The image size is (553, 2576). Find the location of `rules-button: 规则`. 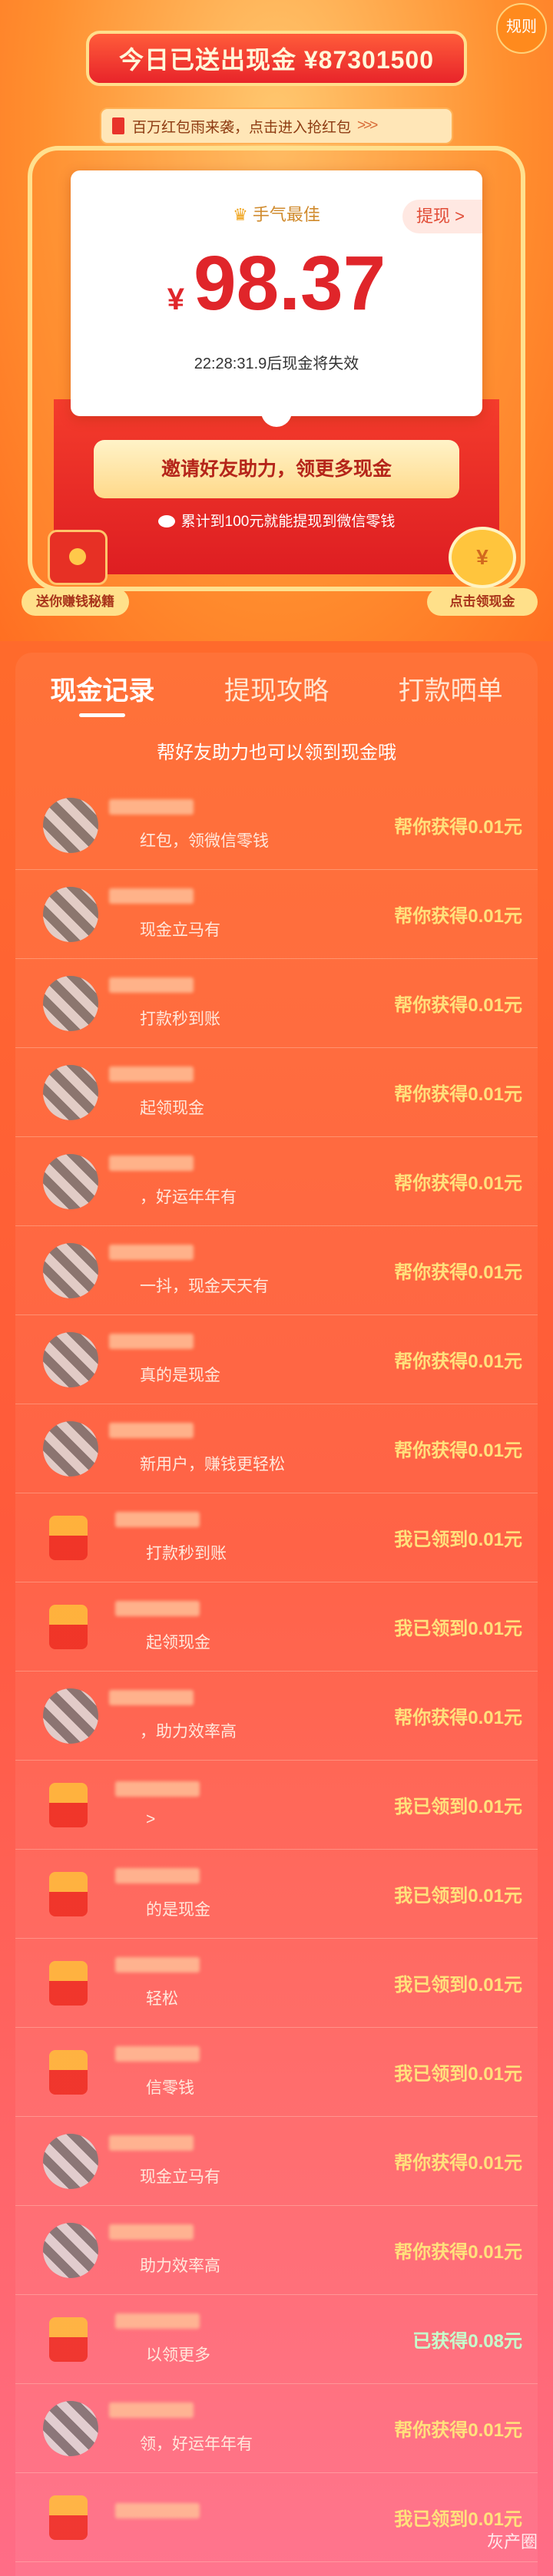

rules-button: 规则 is located at coordinates (521, 28).